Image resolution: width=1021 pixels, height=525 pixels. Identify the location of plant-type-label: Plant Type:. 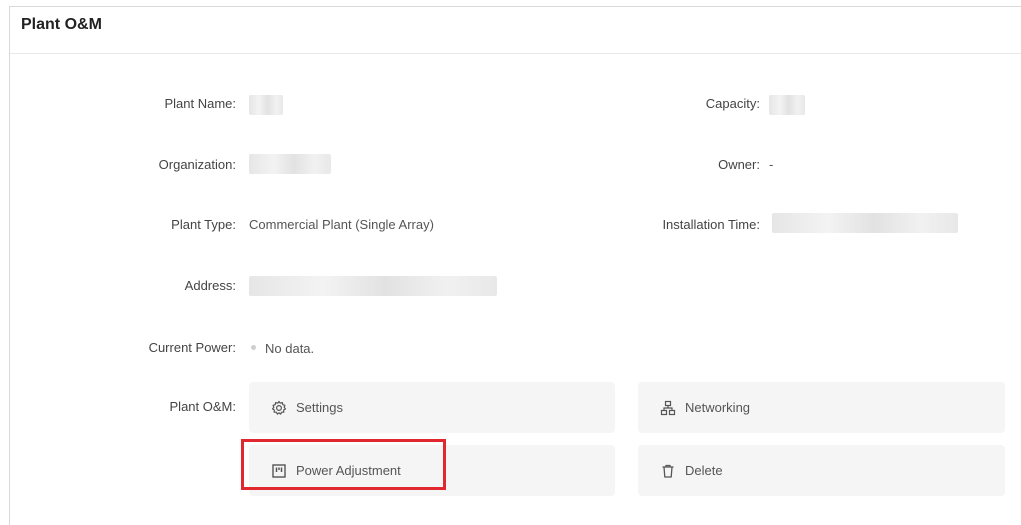
(203, 224).